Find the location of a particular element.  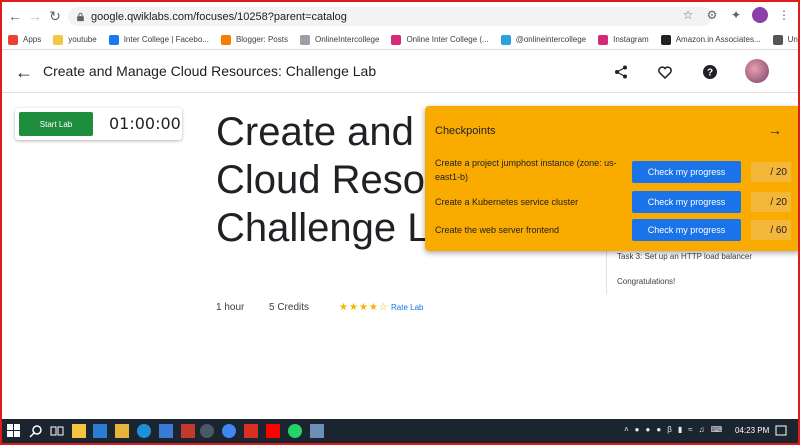

checkpoint-label: Create the web server frontend is located at coordinates (497, 230).